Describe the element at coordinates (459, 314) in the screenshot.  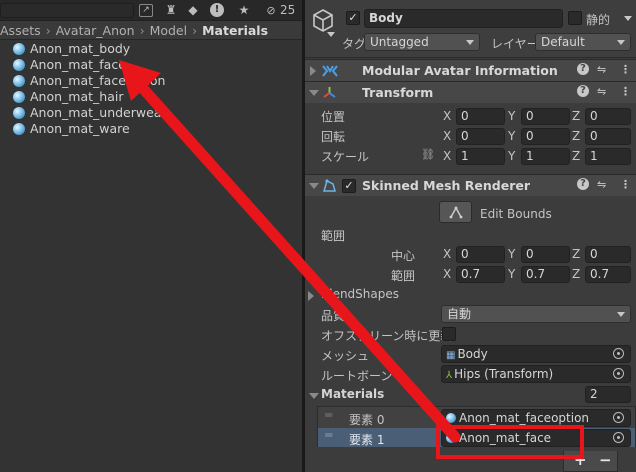
I see `quality-value: 自動` at that location.